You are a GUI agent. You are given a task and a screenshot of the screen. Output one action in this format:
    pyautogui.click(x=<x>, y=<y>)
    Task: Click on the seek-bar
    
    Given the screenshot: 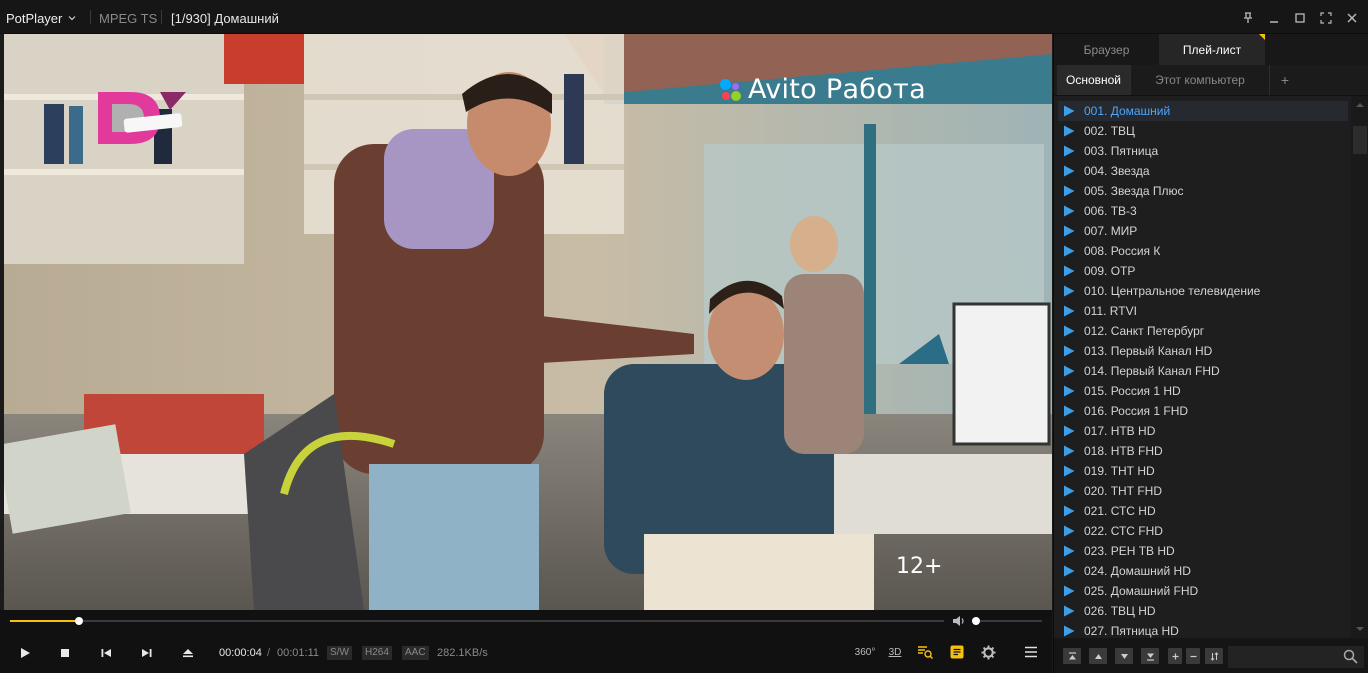 What is the action you would take?
    pyautogui.click(x=477, y=621)
    